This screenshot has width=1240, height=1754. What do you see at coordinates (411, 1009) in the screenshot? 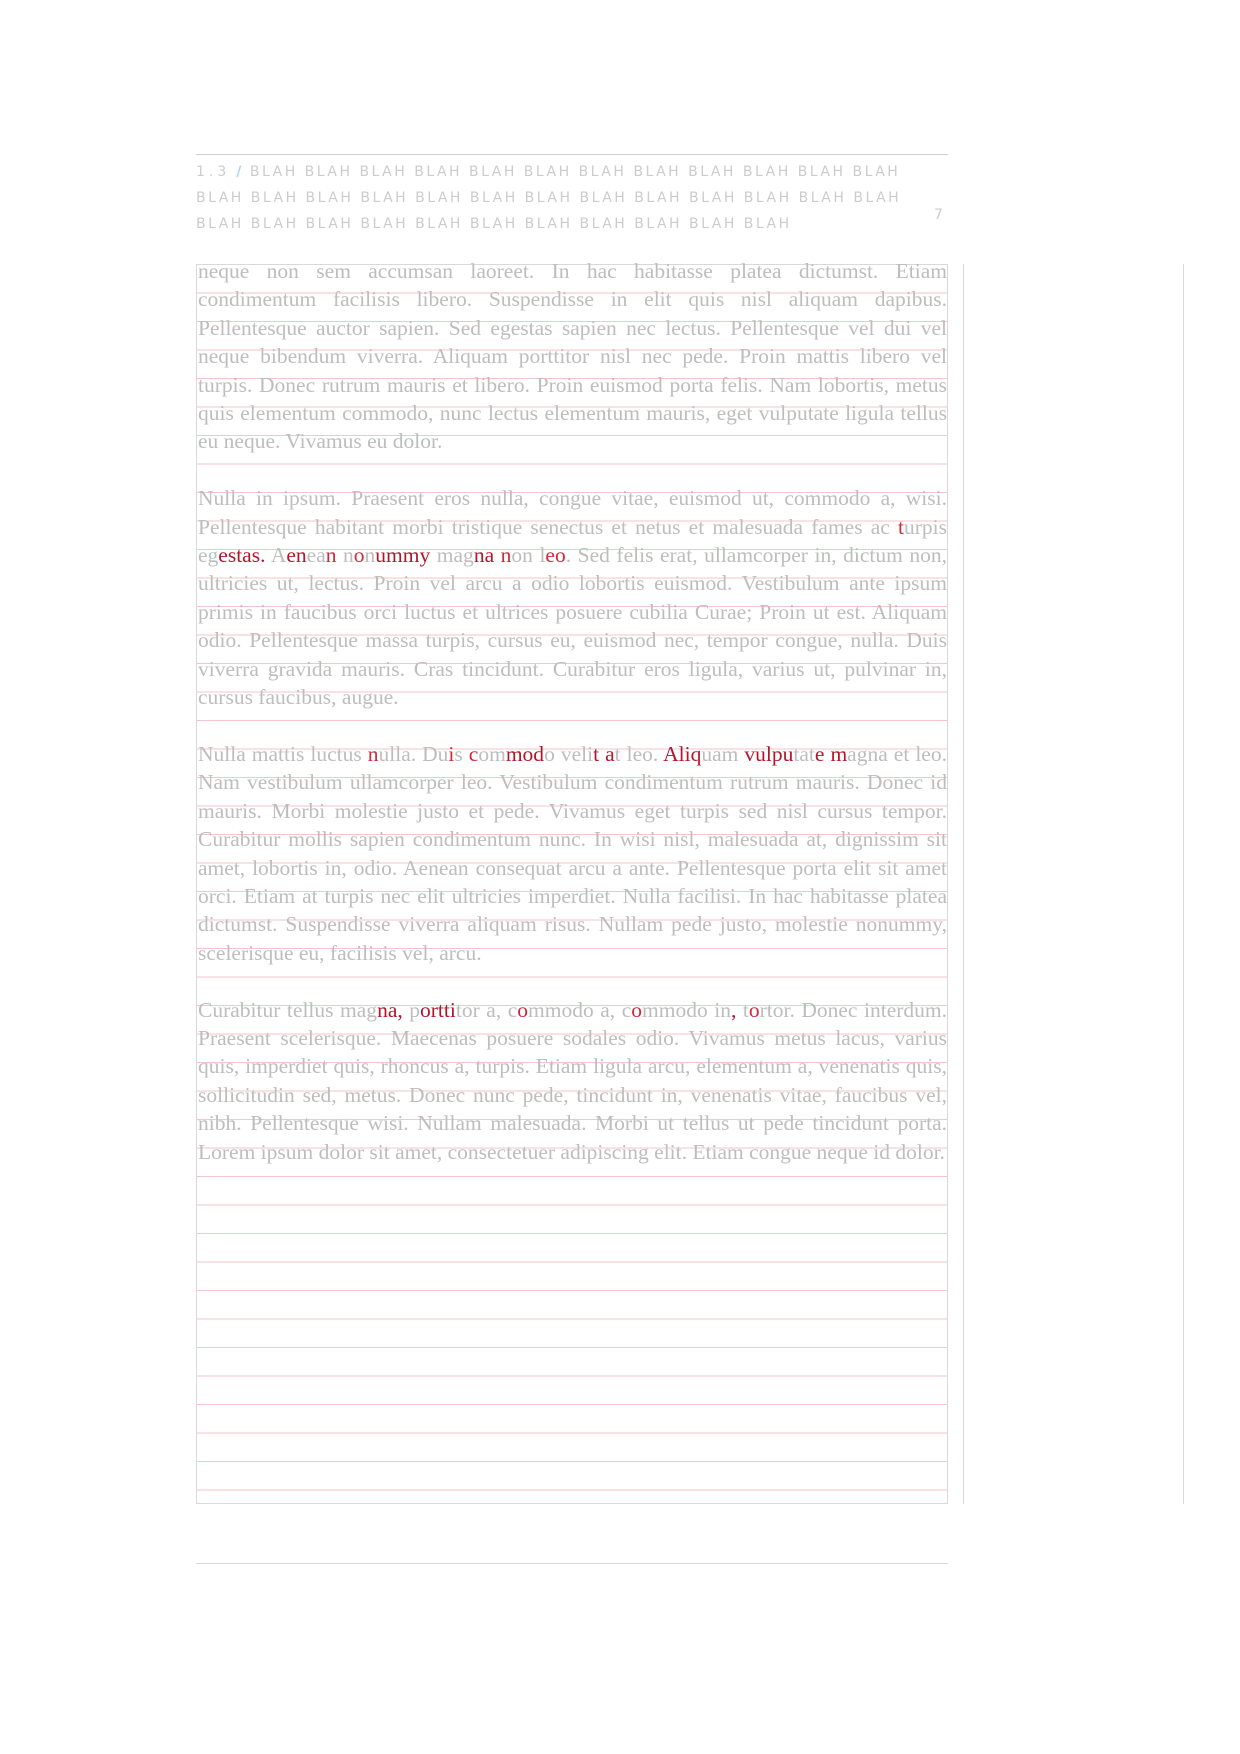
I see `text-run: p` at bounding box center [411, 1009].